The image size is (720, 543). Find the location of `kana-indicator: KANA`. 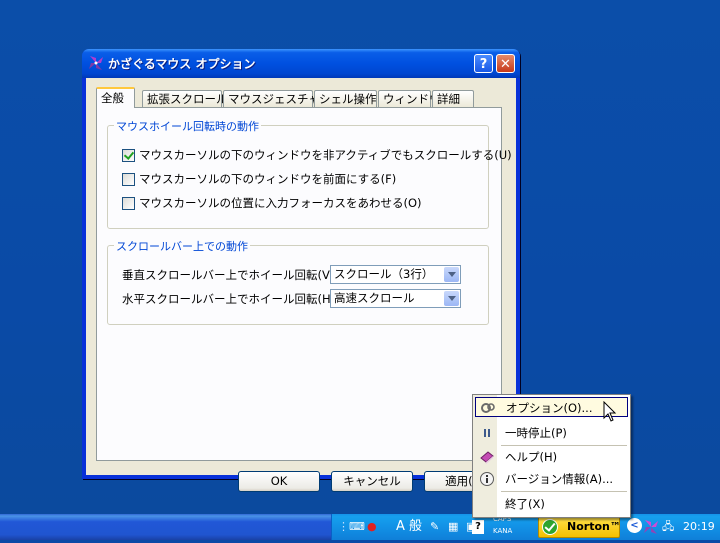

kana-indicator: KANA is located at coordinates (503, 531).